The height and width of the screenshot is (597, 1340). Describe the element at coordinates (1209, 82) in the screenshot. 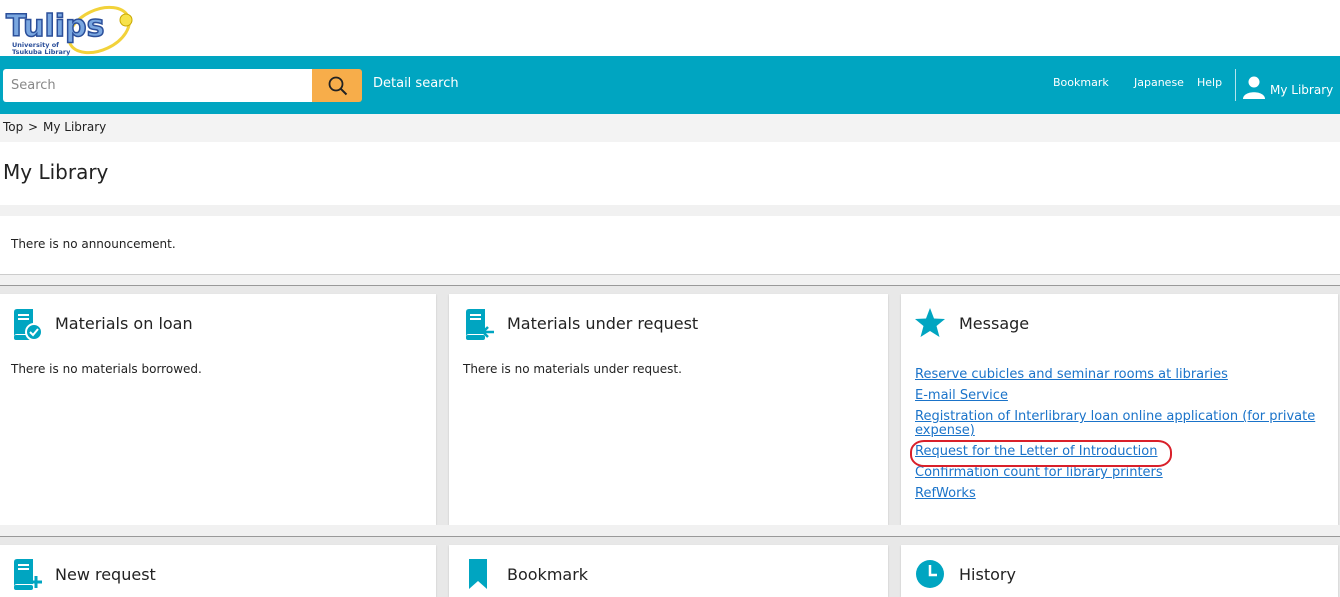

I see `nav-help-link: Help` at that location.